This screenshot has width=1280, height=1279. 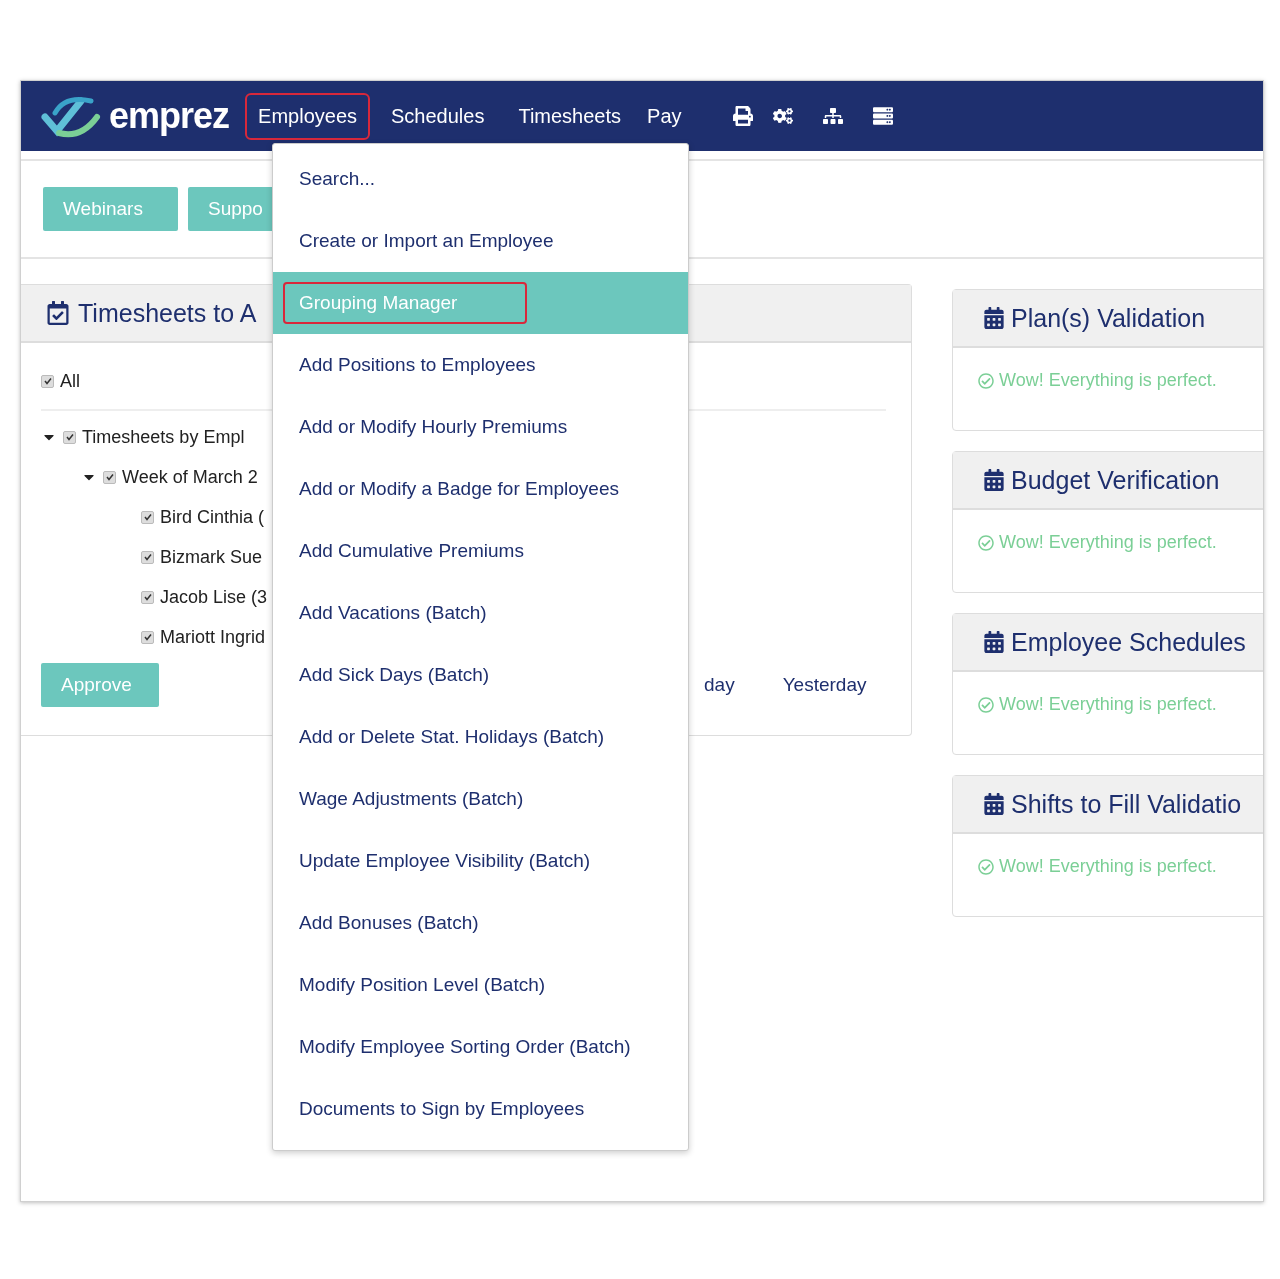 What do you see at coordinates (480, 613) in the screenshot?
I see `menu-item: Add Vacations (Batch)` at bounding box center [480, 613].